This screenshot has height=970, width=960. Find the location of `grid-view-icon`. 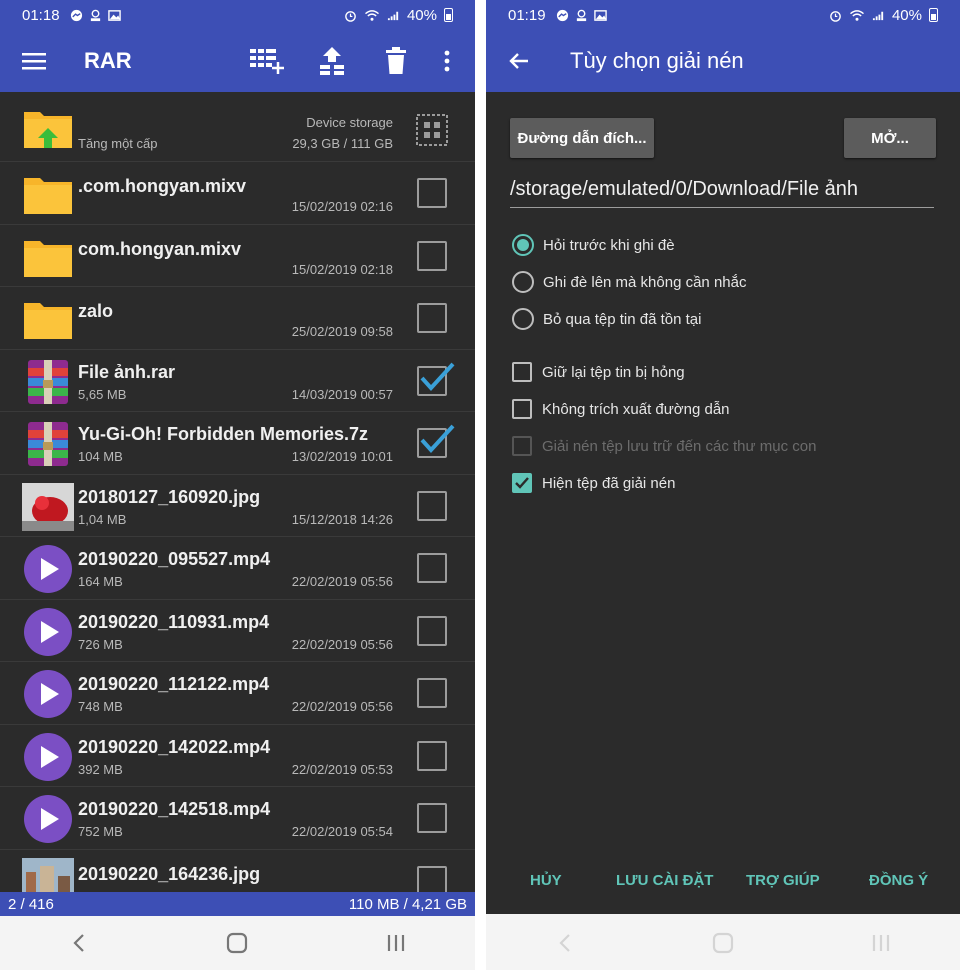

grid-view-icon is located at coordinates (432, 130).